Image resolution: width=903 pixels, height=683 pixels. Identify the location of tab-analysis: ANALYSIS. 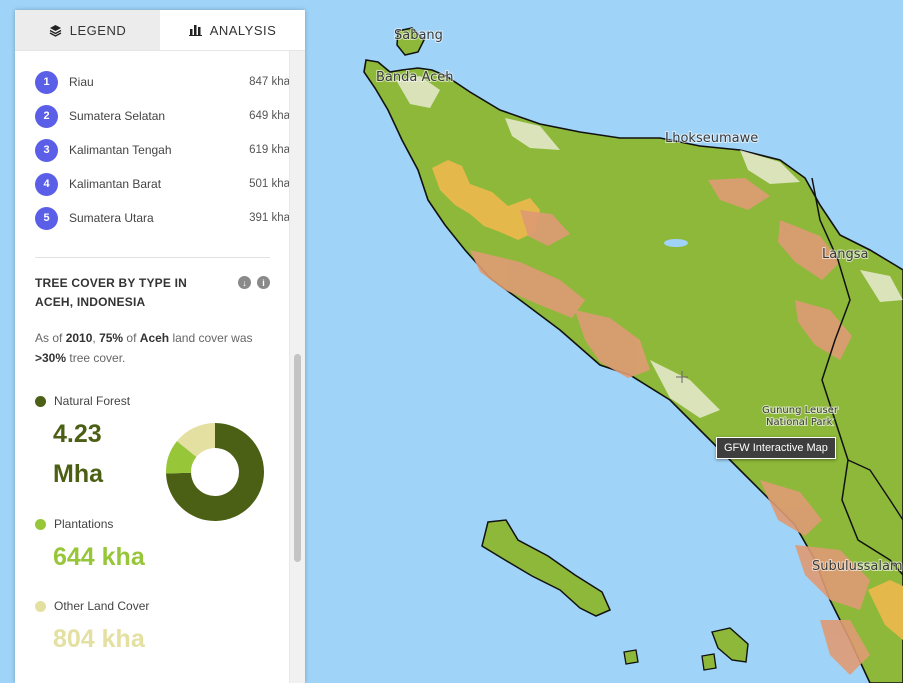
(232, 30).